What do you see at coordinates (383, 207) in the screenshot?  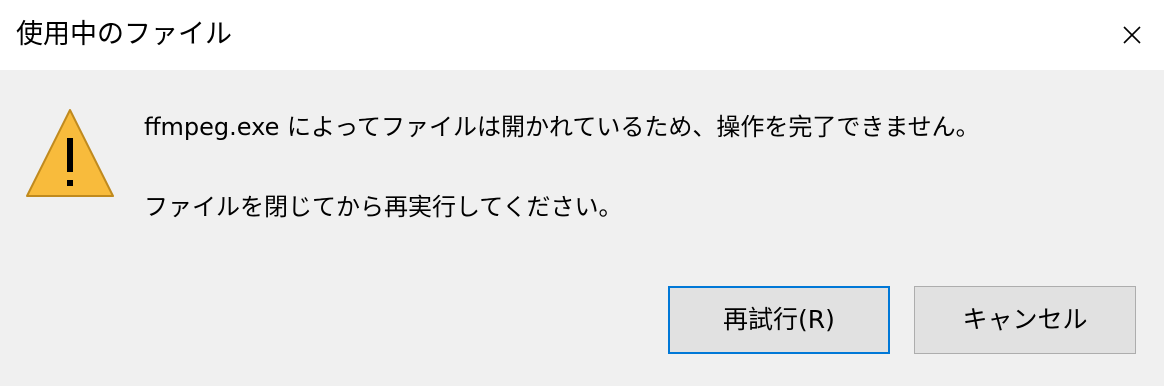 I see `message-line-2: ファイルを閉じてから再実行してください。` at bounding box center [383, 207].